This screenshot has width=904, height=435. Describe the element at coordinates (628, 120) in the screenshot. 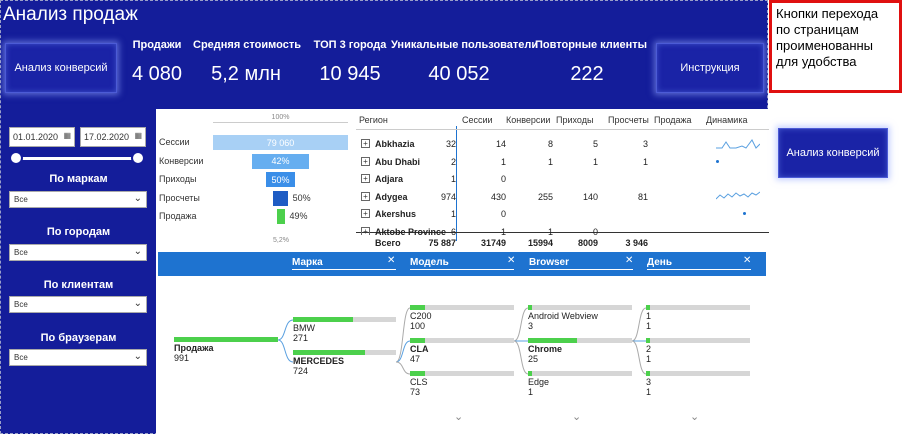

I see `matrix-header: Просчеты` at that location.